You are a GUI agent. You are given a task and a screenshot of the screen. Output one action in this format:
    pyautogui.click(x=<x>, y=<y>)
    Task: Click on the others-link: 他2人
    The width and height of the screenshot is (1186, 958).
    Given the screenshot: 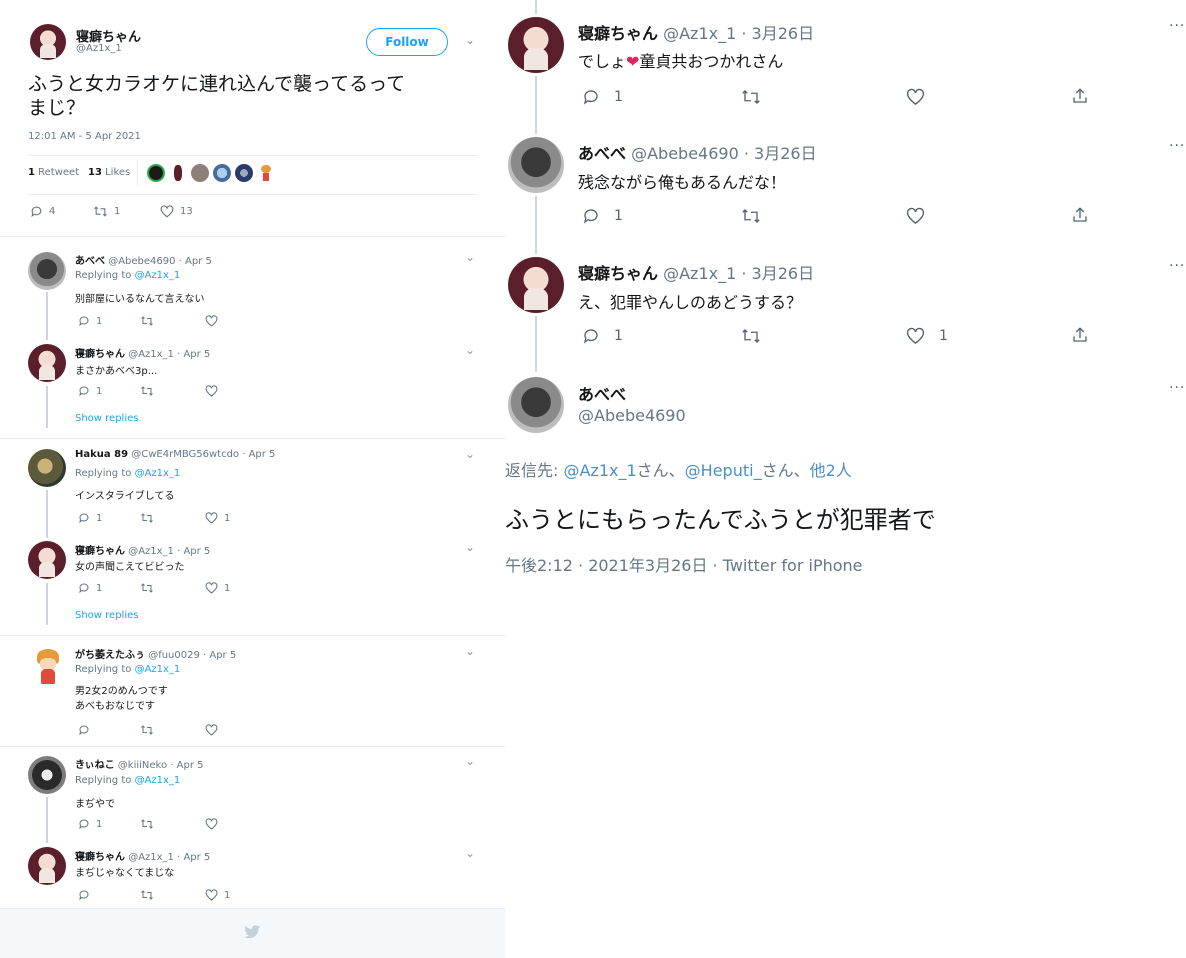 What is the action you would take?
    pyautogui.click(x=831, y=470)
    